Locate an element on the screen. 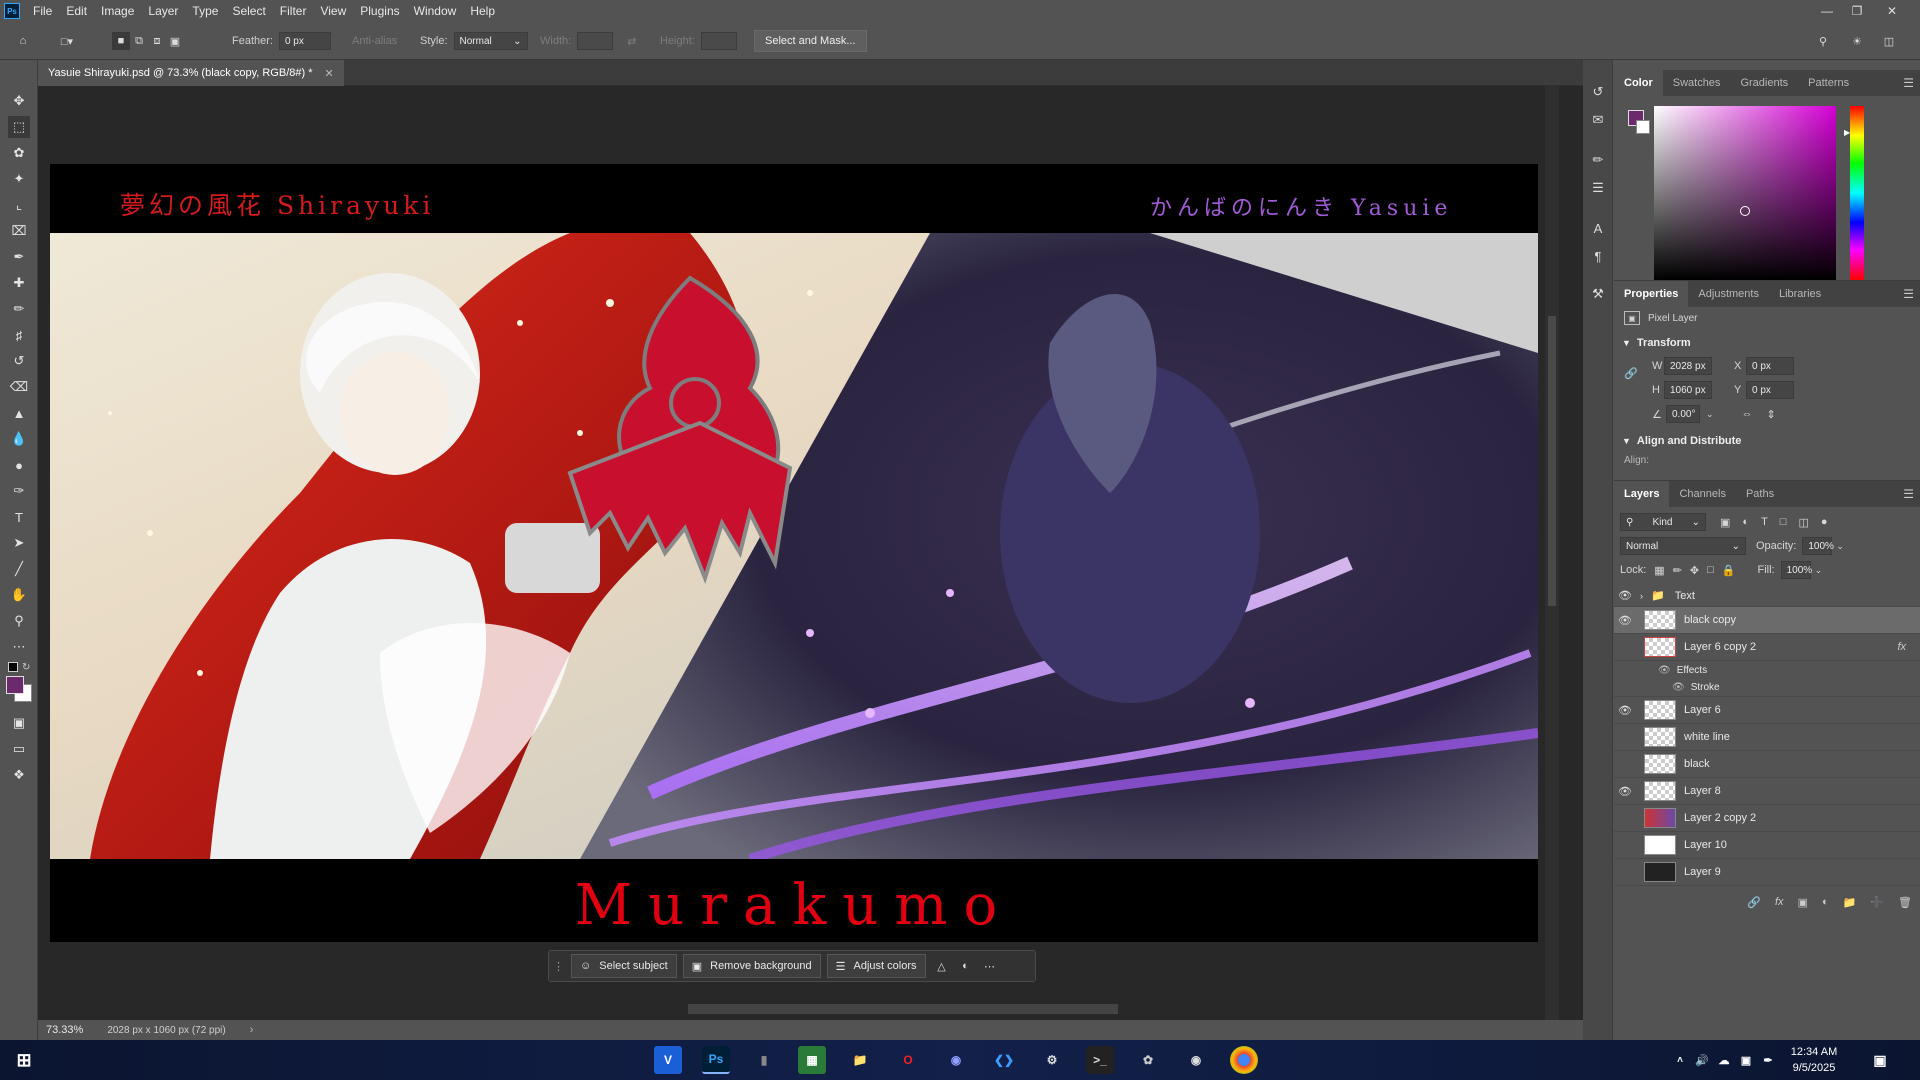  layer-row-text: 👁 › 📁 Text is located at coordinates (1767, 596).